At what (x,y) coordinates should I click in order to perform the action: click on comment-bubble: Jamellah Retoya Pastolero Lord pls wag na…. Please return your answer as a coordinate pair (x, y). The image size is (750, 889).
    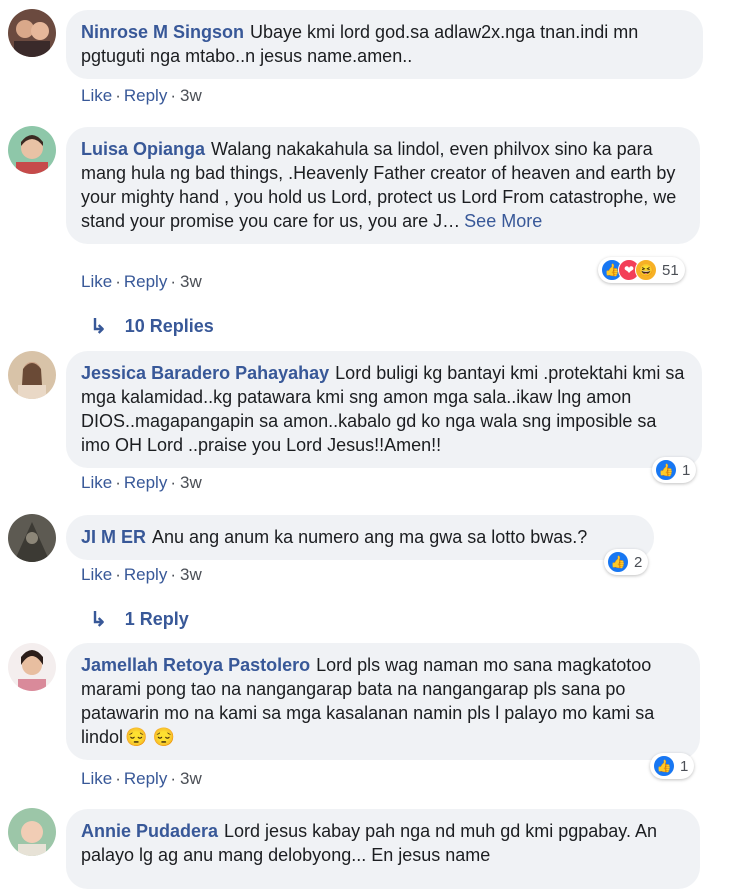
    Looking at the image, I should click on (383, 701).